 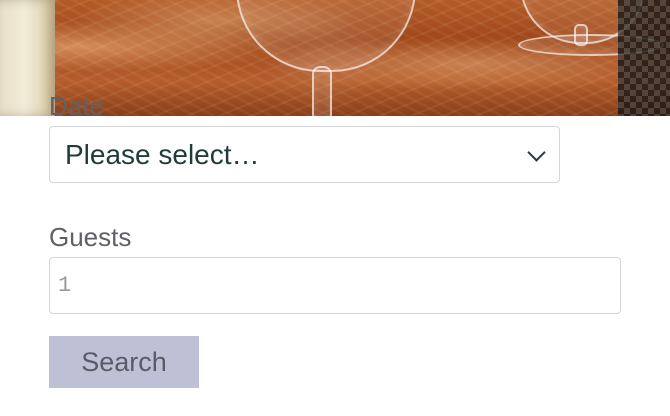 I want to click on search-button: Search, so click(x=124, y=362).